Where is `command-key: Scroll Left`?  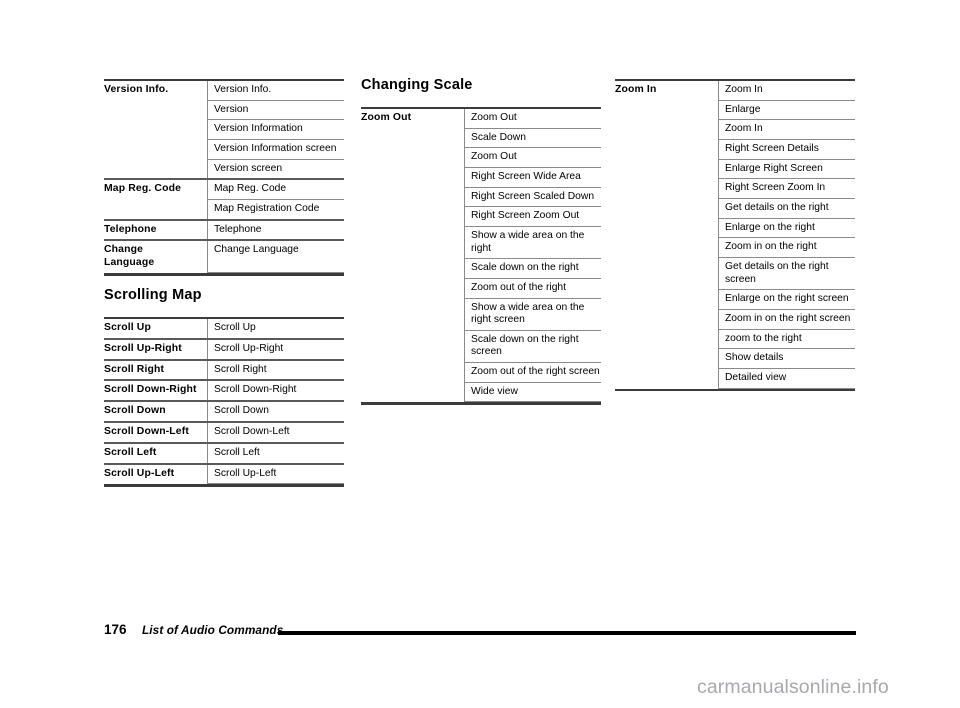 command-key: Scroll Left is located at coordinates (156, 452).